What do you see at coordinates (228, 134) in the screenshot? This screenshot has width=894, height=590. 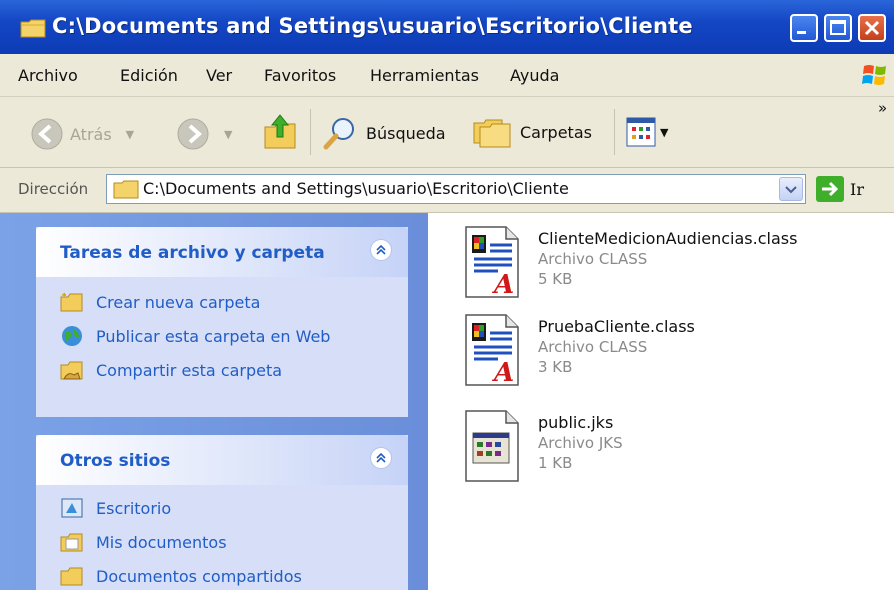 I see `forward-dropdown-icon: ▼` at bounding box center [228, 134].